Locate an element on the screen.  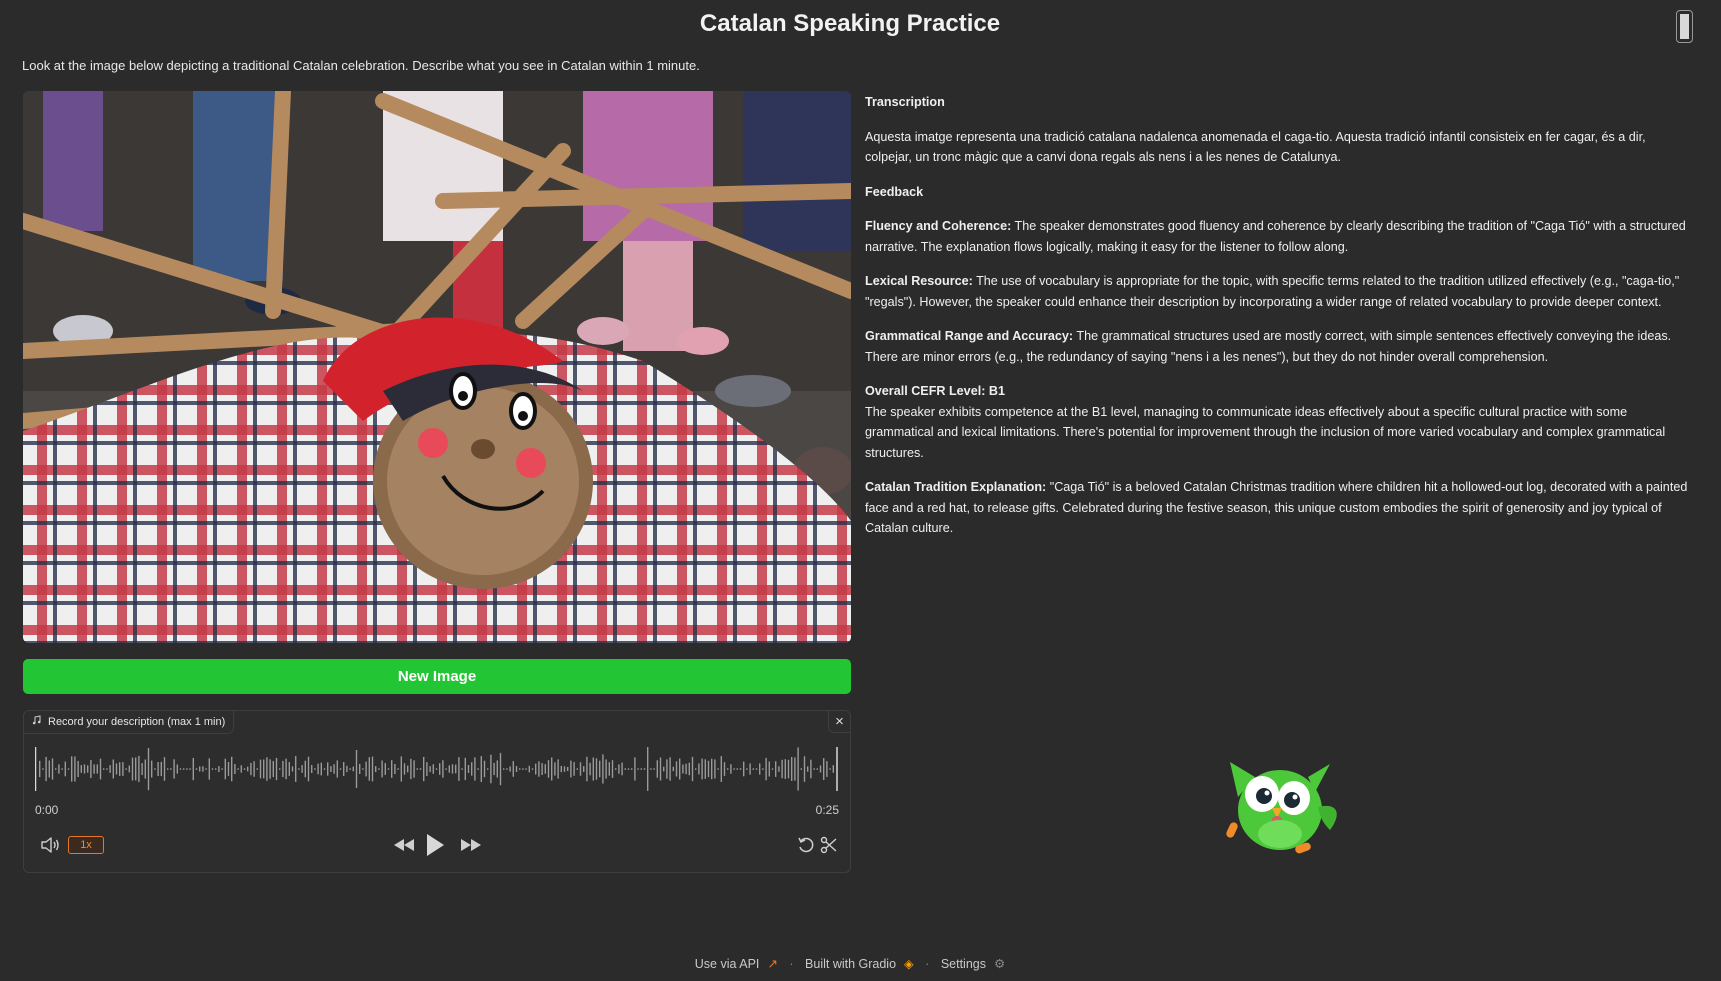
close-icon: × is located at coordinates (839, 722).